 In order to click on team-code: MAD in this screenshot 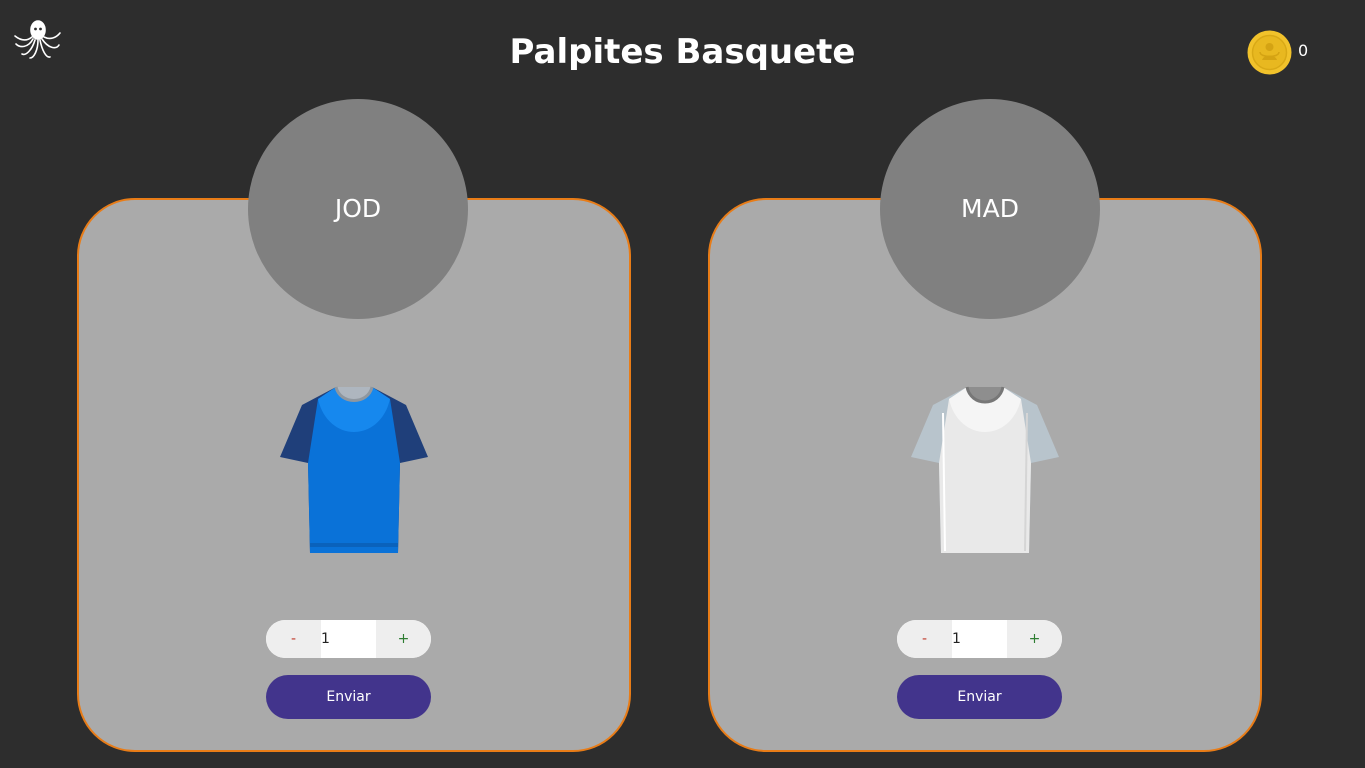, I will do `click(990, 208)`.